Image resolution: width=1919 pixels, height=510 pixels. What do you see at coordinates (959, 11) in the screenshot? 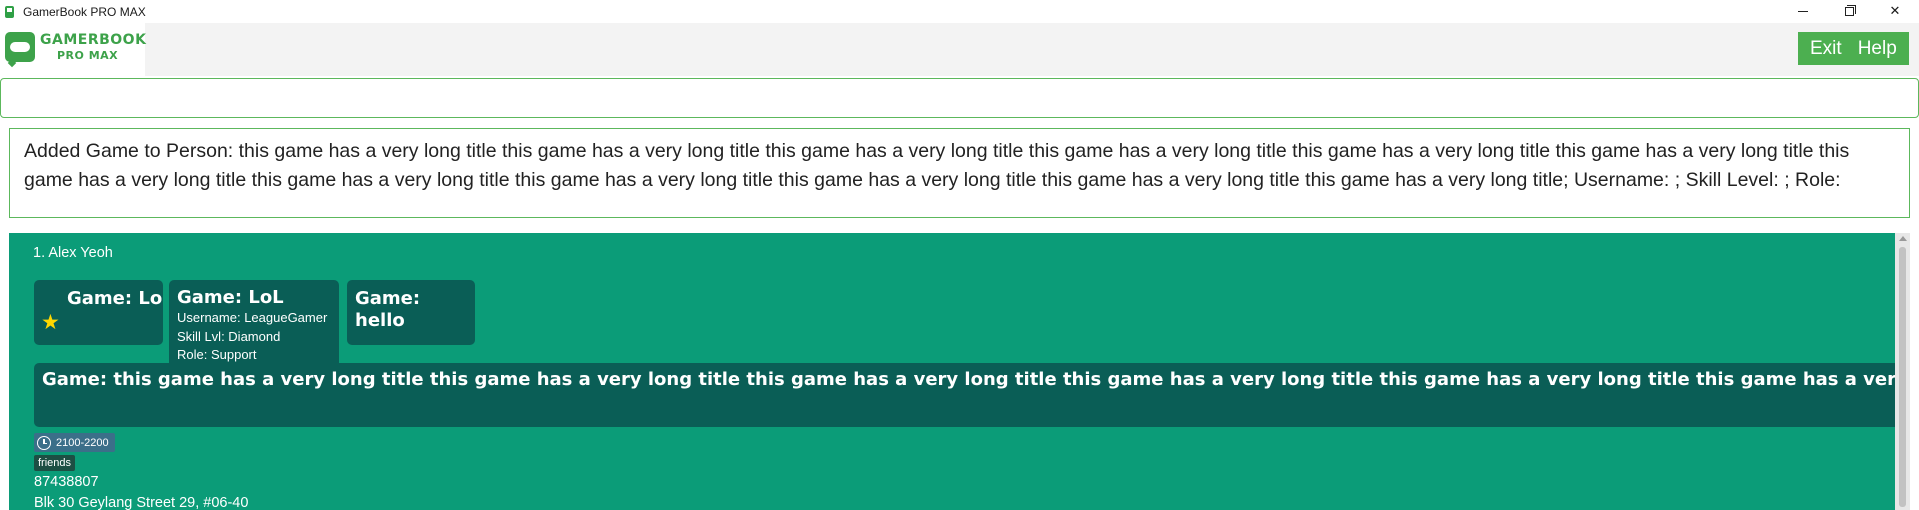
I see `title-bar: GamerBook PRO MAX` at bounding box center [959, 11].